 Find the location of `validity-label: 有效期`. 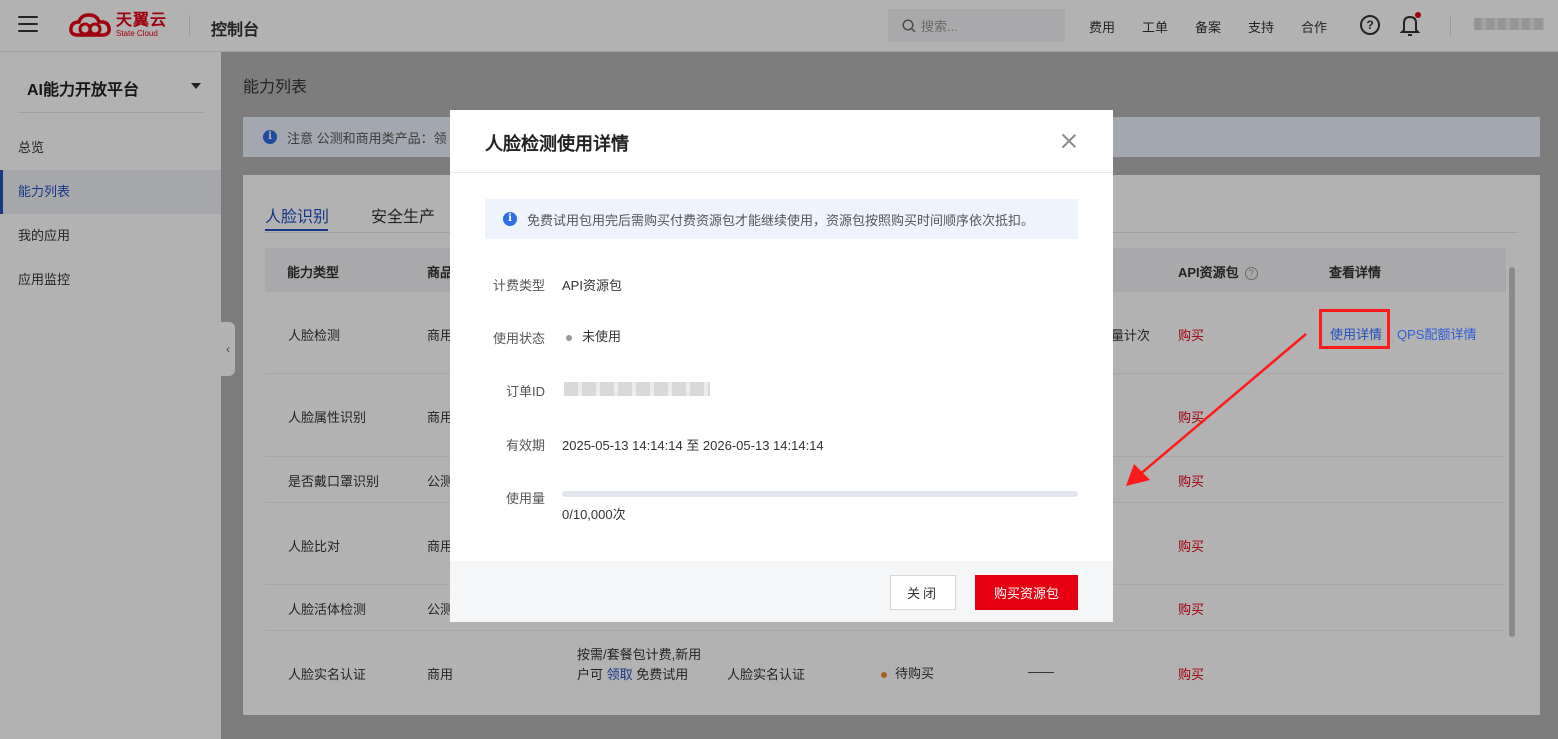

validity-label: 有效期 is located at coordinates (525, 445).